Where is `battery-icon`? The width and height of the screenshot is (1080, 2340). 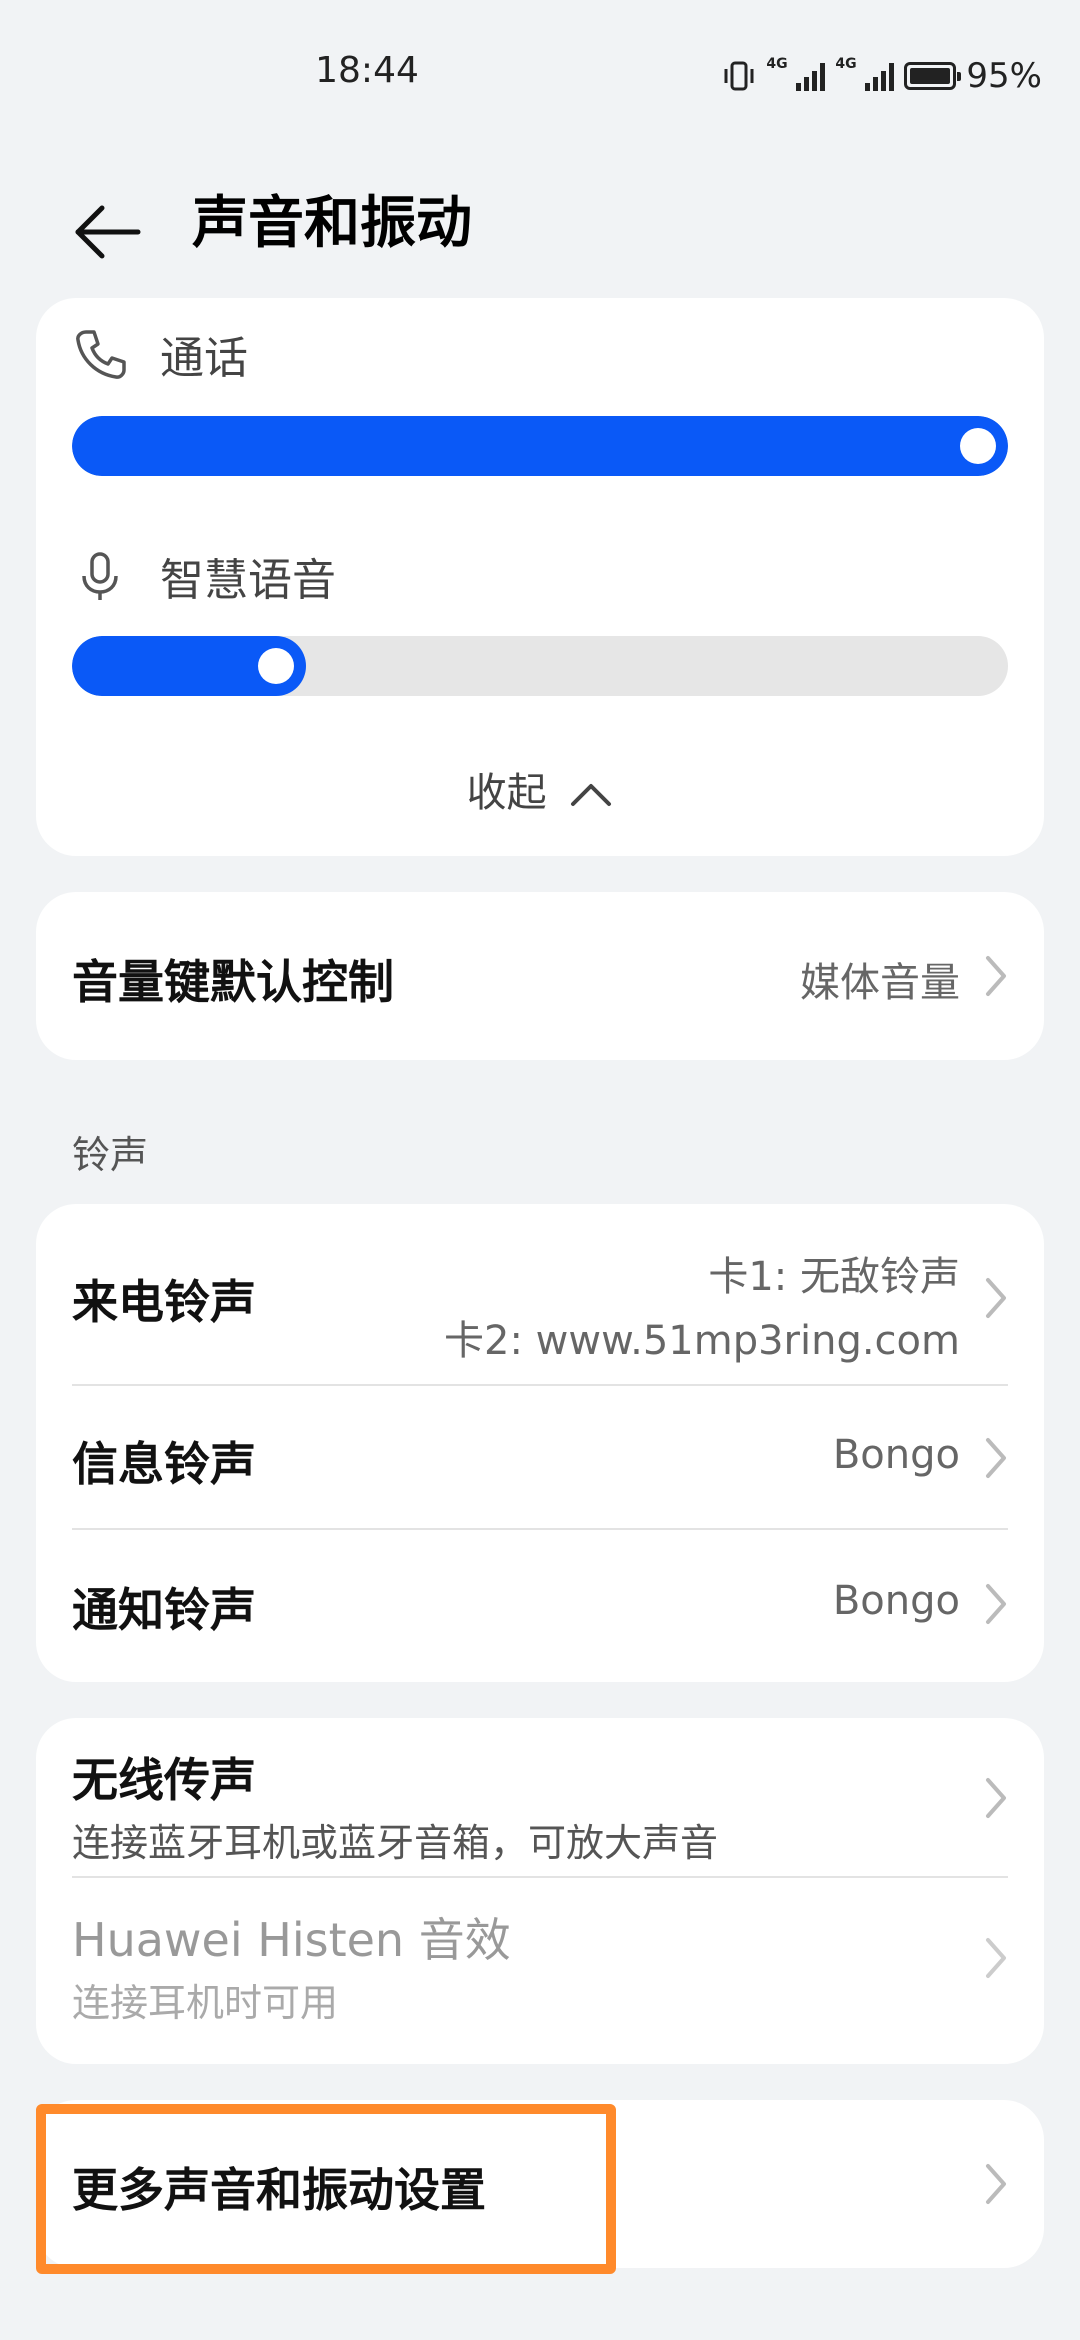 battery-icon is located at coordinates (933, 76).